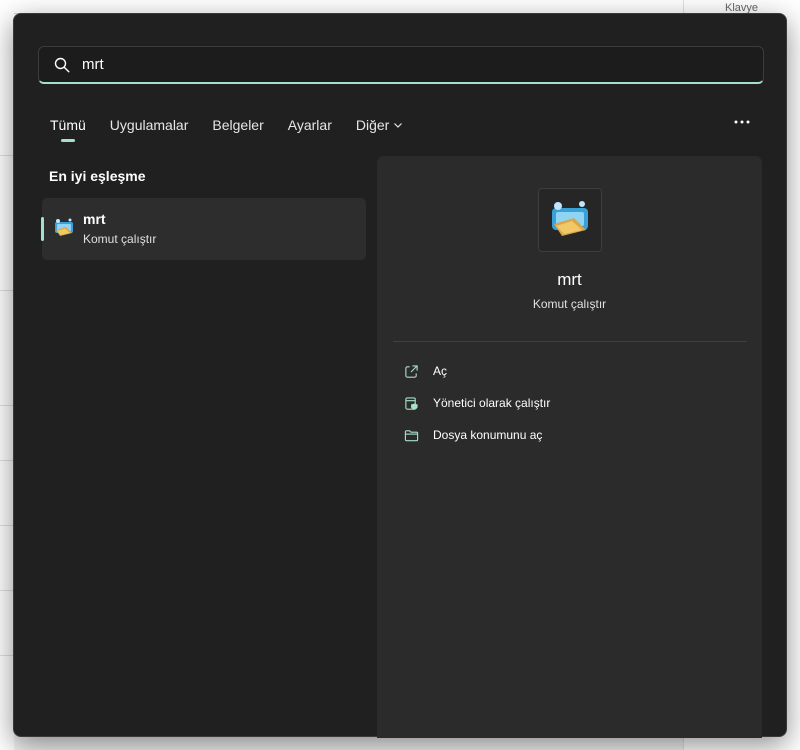 The width and height of the screenshot is (800, 750). I want to click on detail-divider, so click(570, 341).